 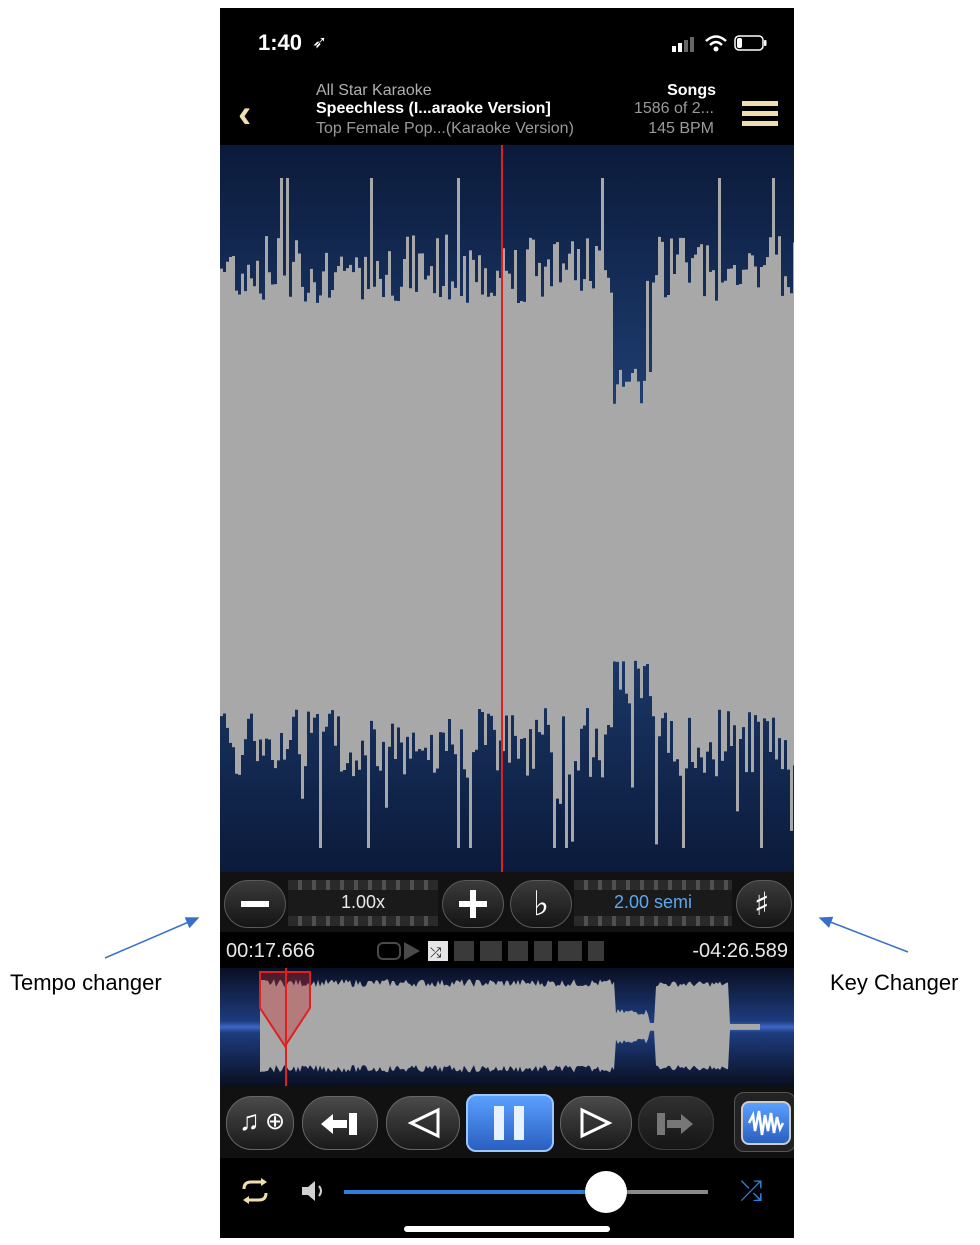 I want to click on back-chevron-icon: ‹, so click(x=244, y=114).